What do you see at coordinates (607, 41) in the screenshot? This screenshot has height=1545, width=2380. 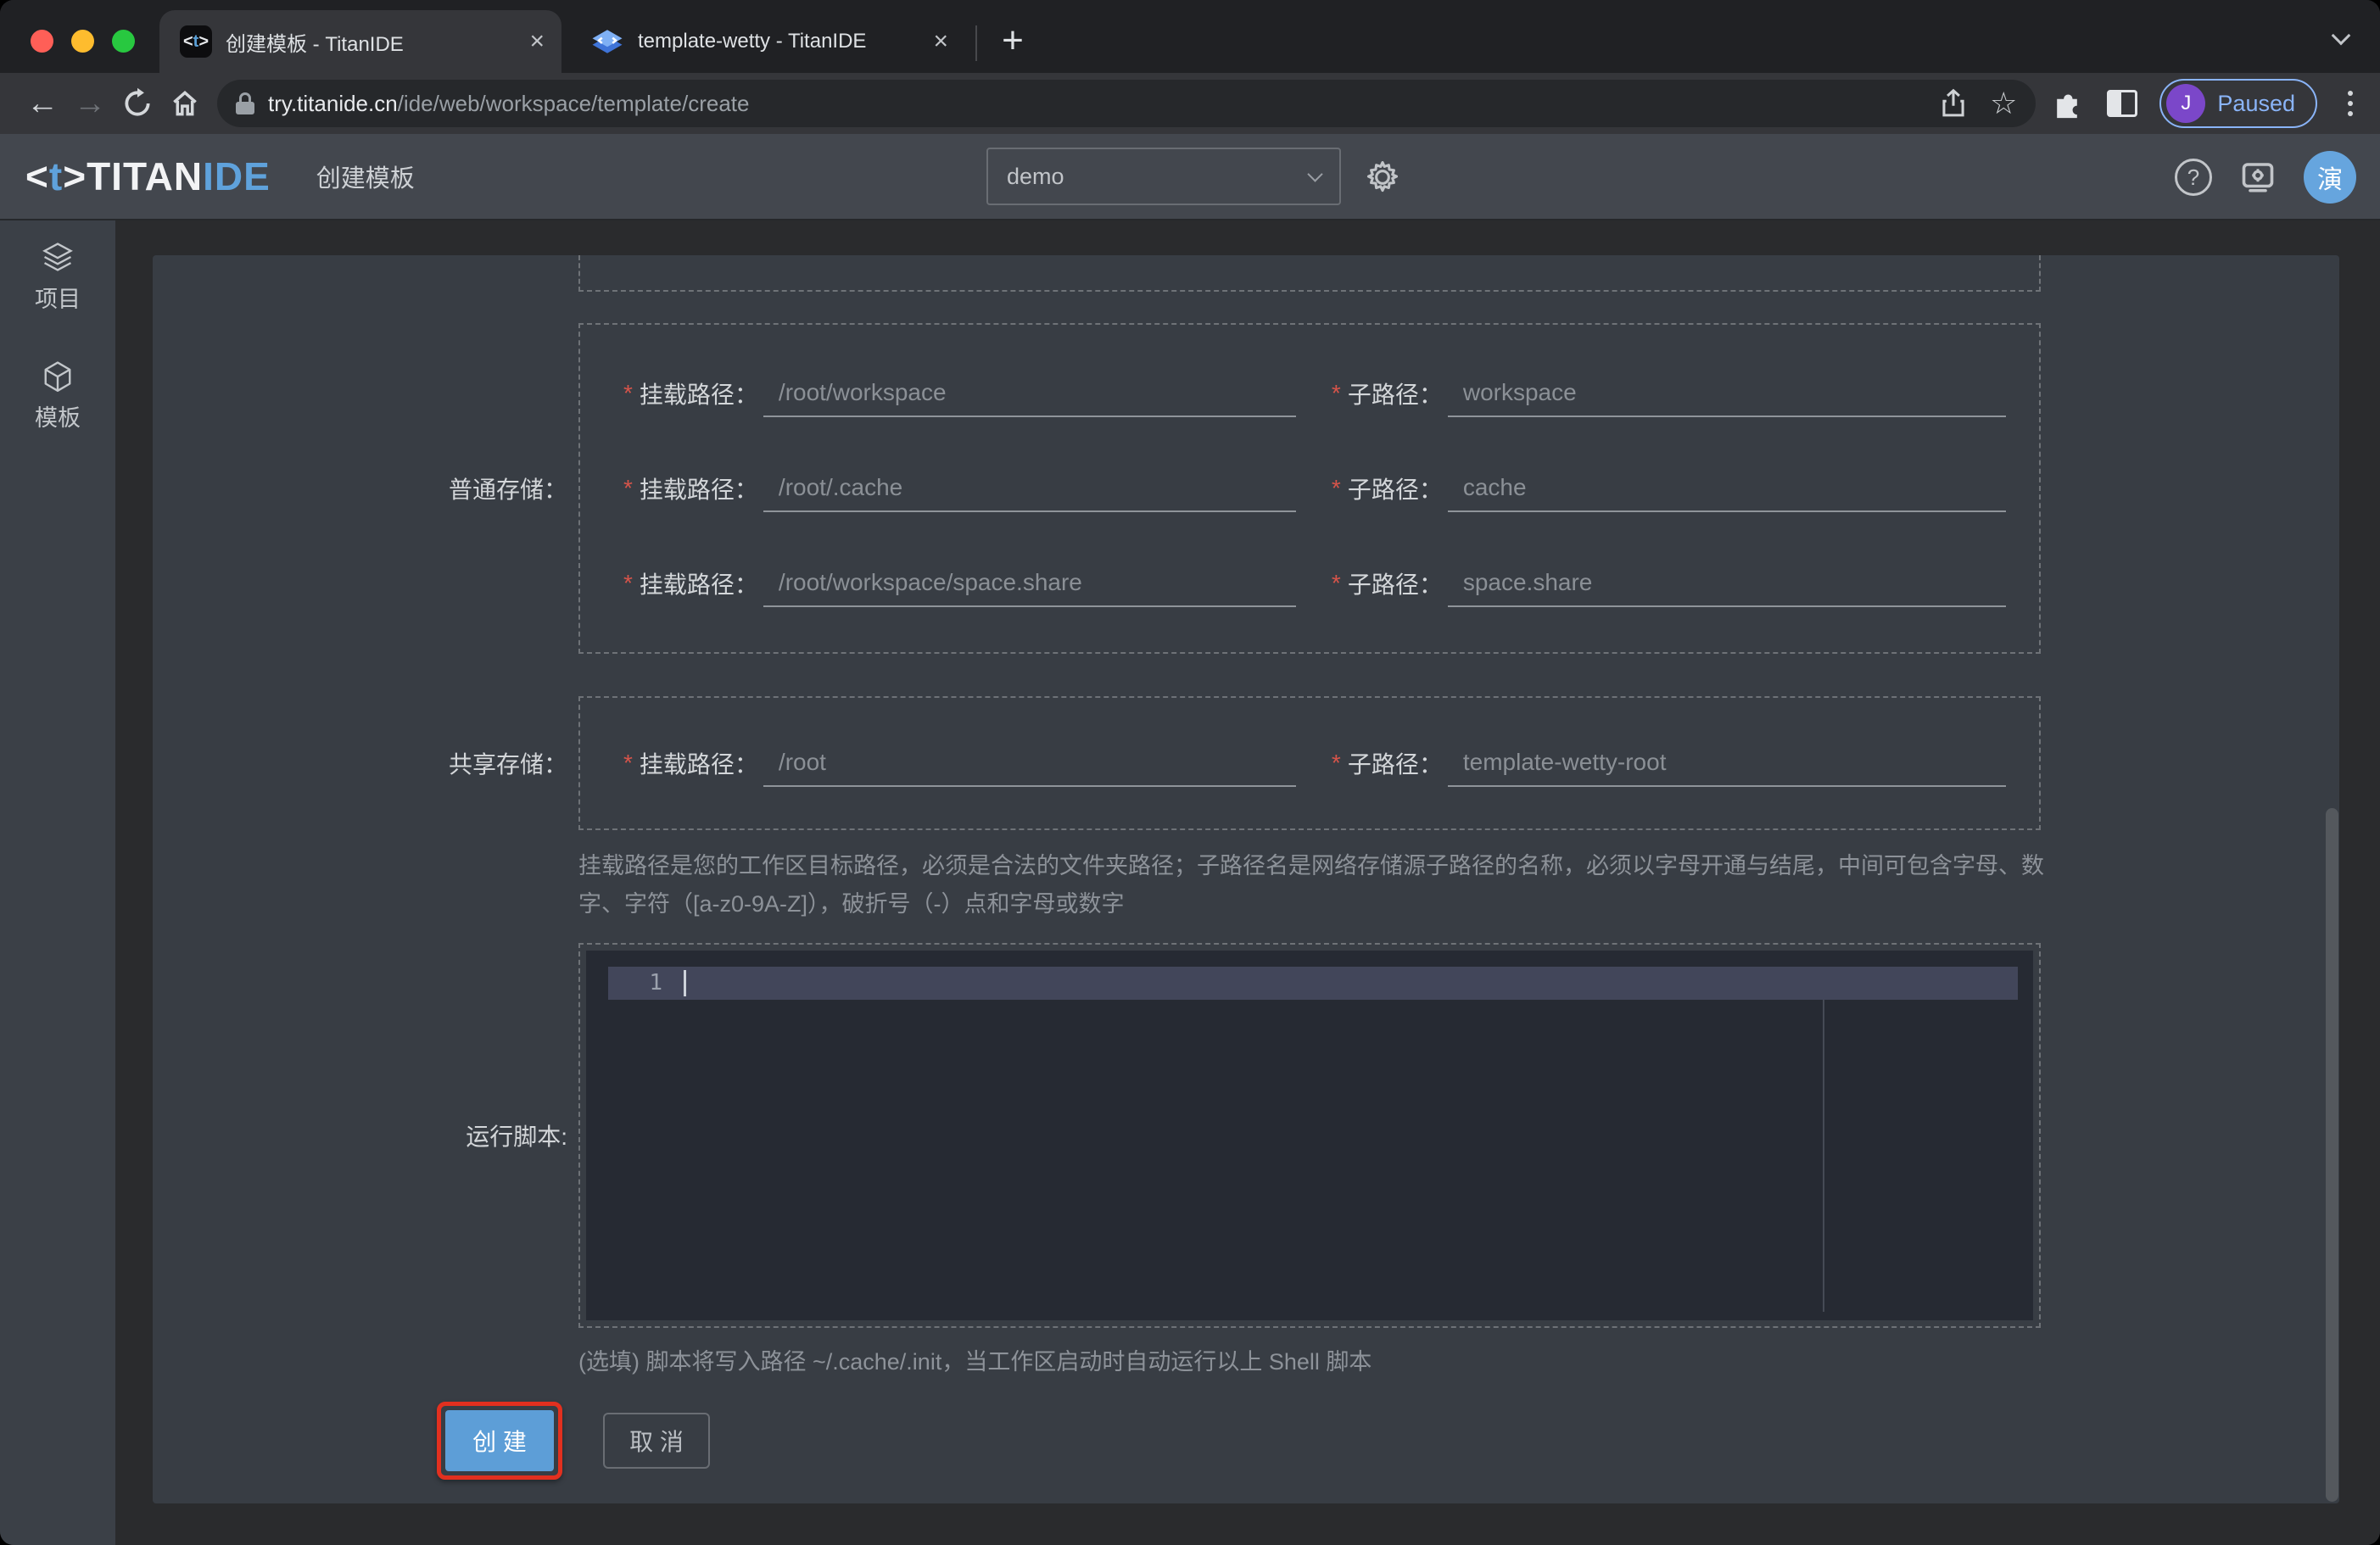 I see `workspace-favicon` at bounding box center [607, 41].